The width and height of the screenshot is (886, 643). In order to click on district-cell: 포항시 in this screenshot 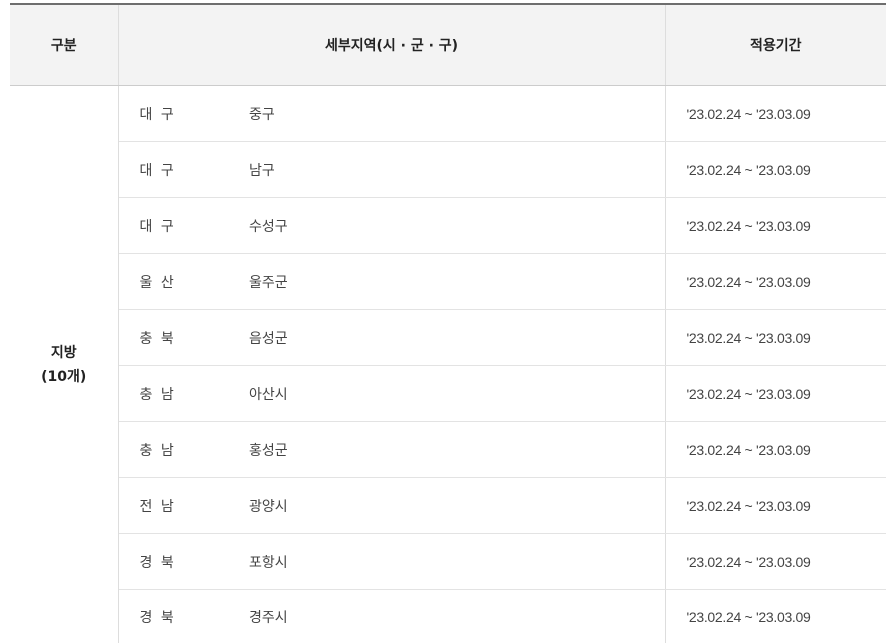, I will do `click(446, 562)`.